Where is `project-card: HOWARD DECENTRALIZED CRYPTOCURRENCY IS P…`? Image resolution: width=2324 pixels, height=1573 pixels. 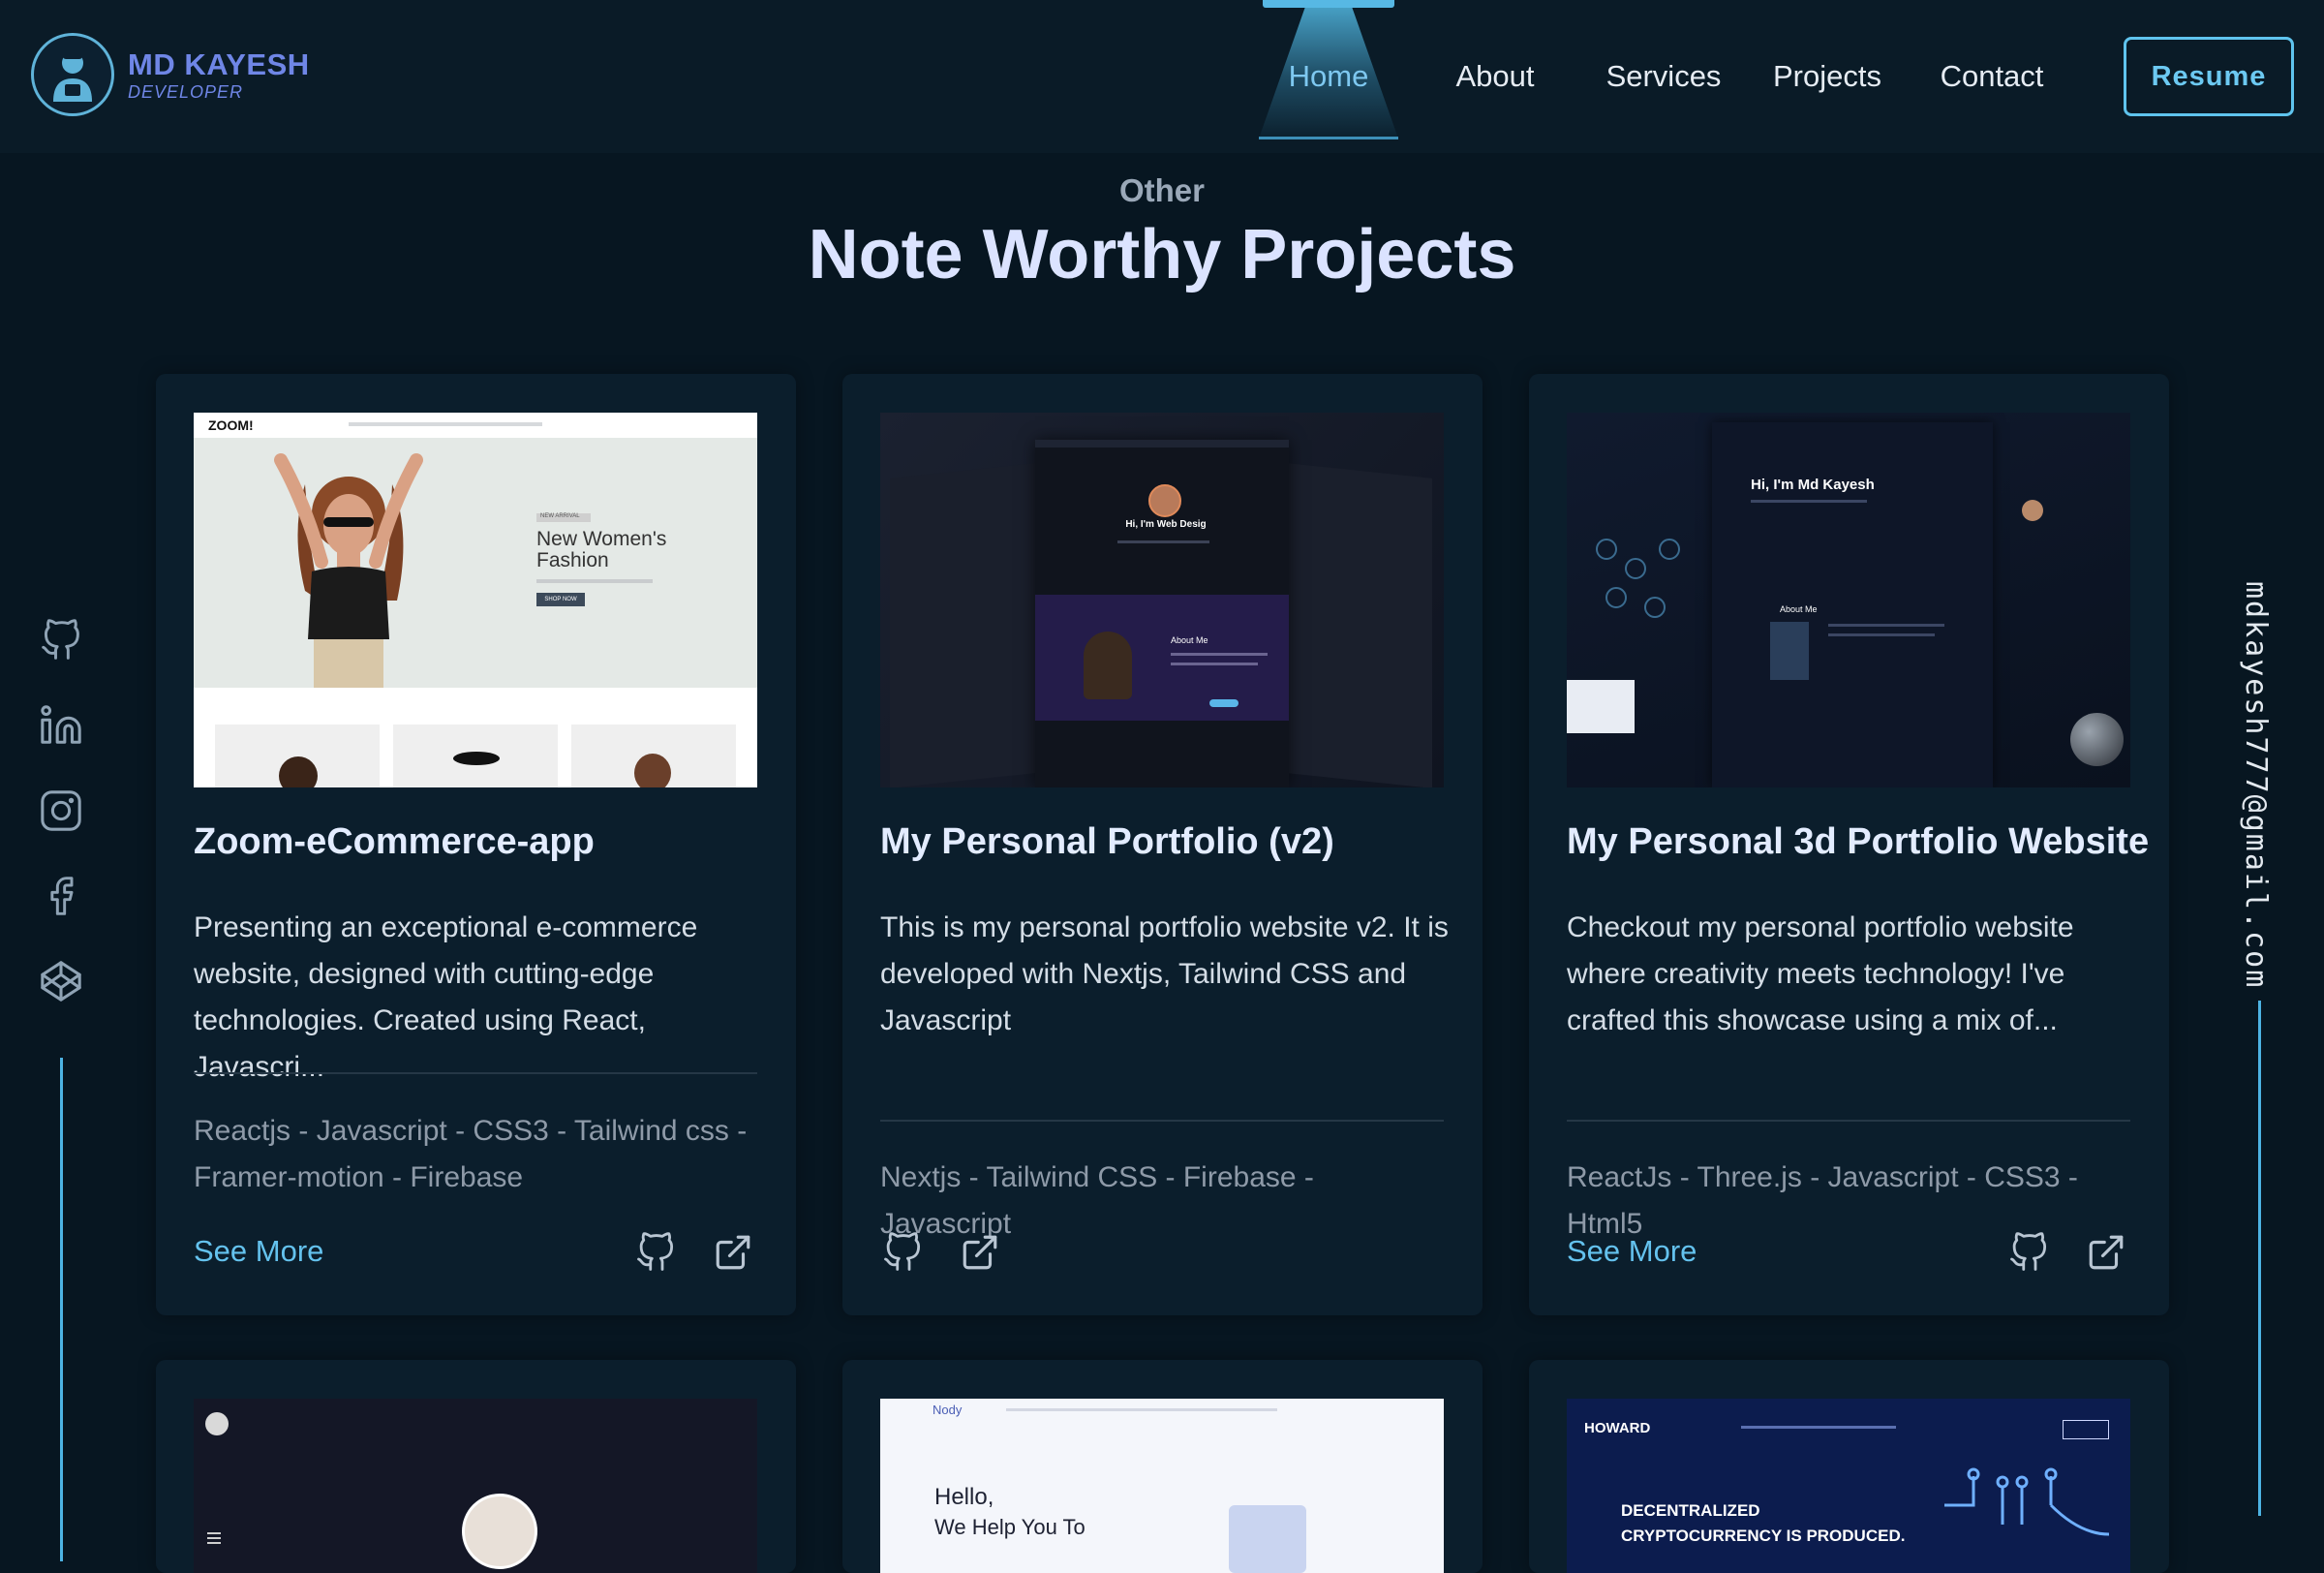 project-card: HOWARD DECENTRALIZED CRYPTOCURRENCY IS P… is located at coordinates (1849, 1466).